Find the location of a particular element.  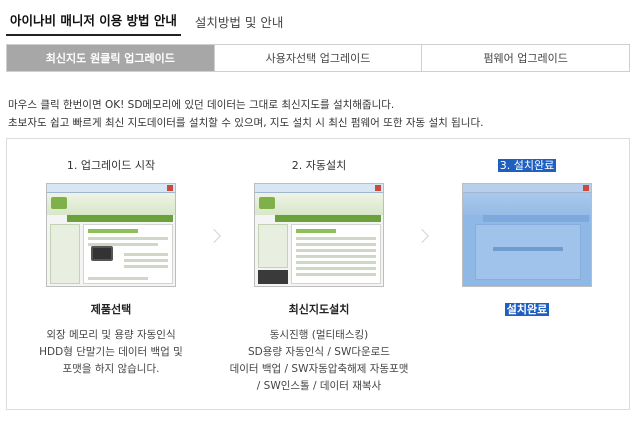

step-3-name: 설치완료 is located at coordinates (527, 309).